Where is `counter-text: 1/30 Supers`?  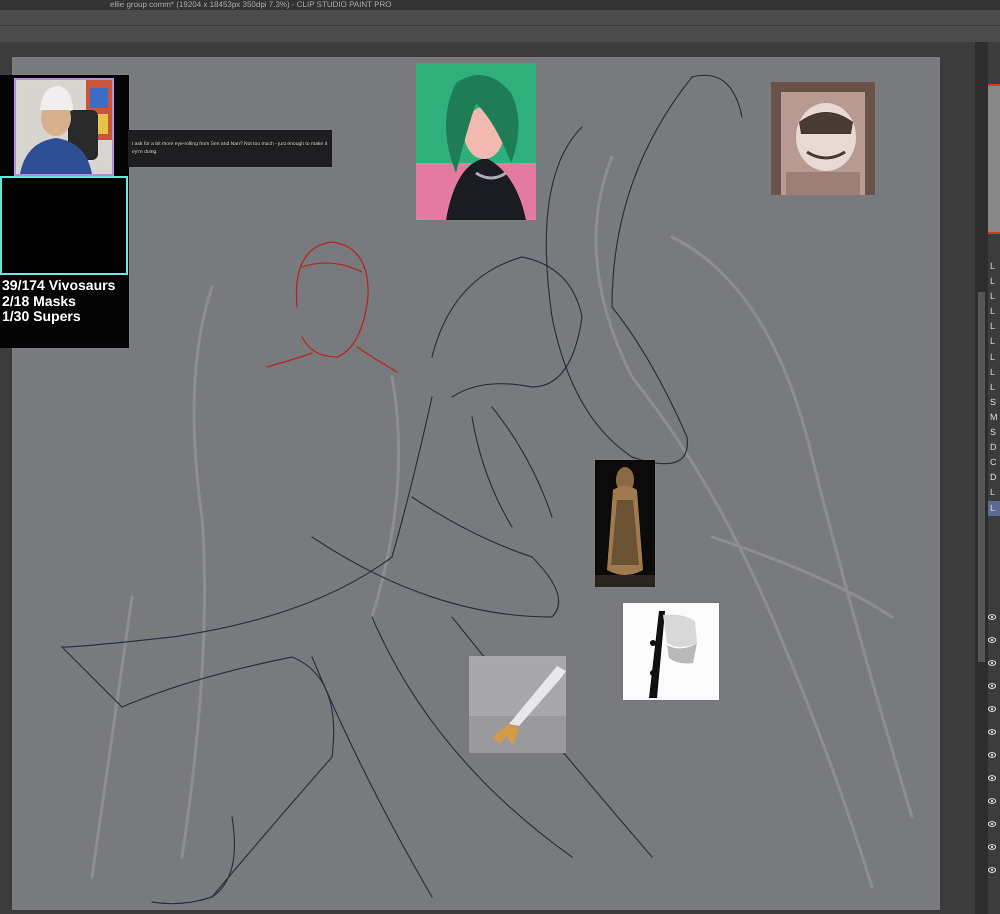
counter-text: 1/30 Supers is located at coordinates (41, 316).